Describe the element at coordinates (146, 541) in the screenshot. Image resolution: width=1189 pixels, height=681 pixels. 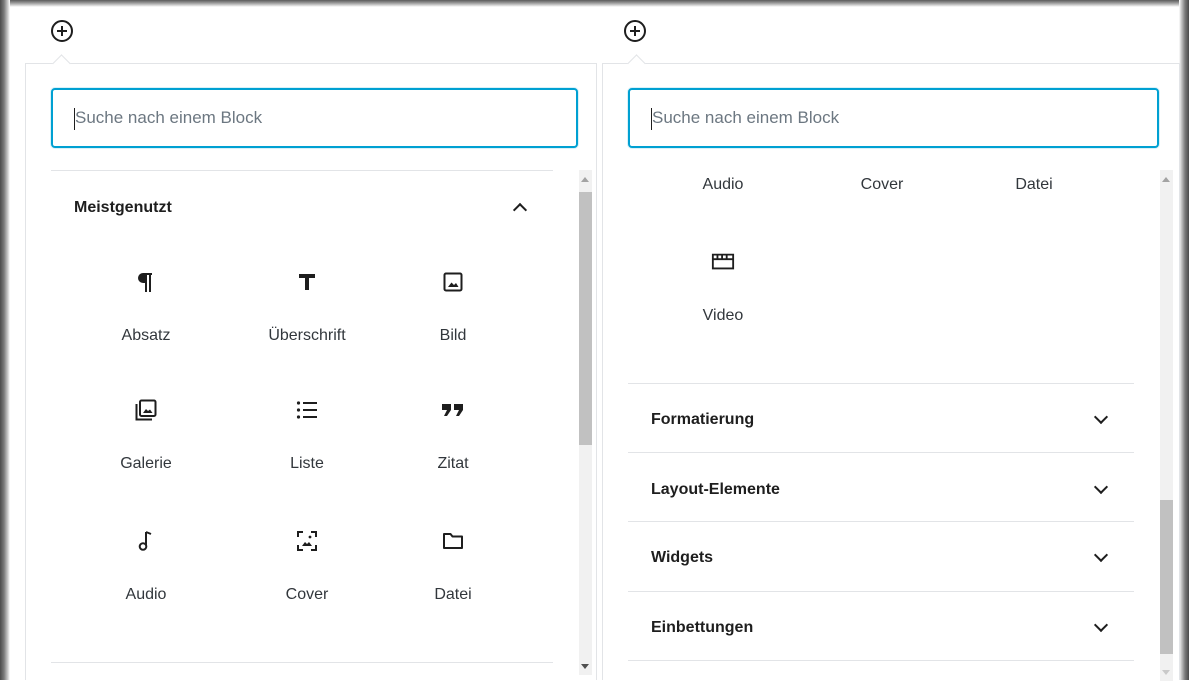
I see `audio-icon` at that location.